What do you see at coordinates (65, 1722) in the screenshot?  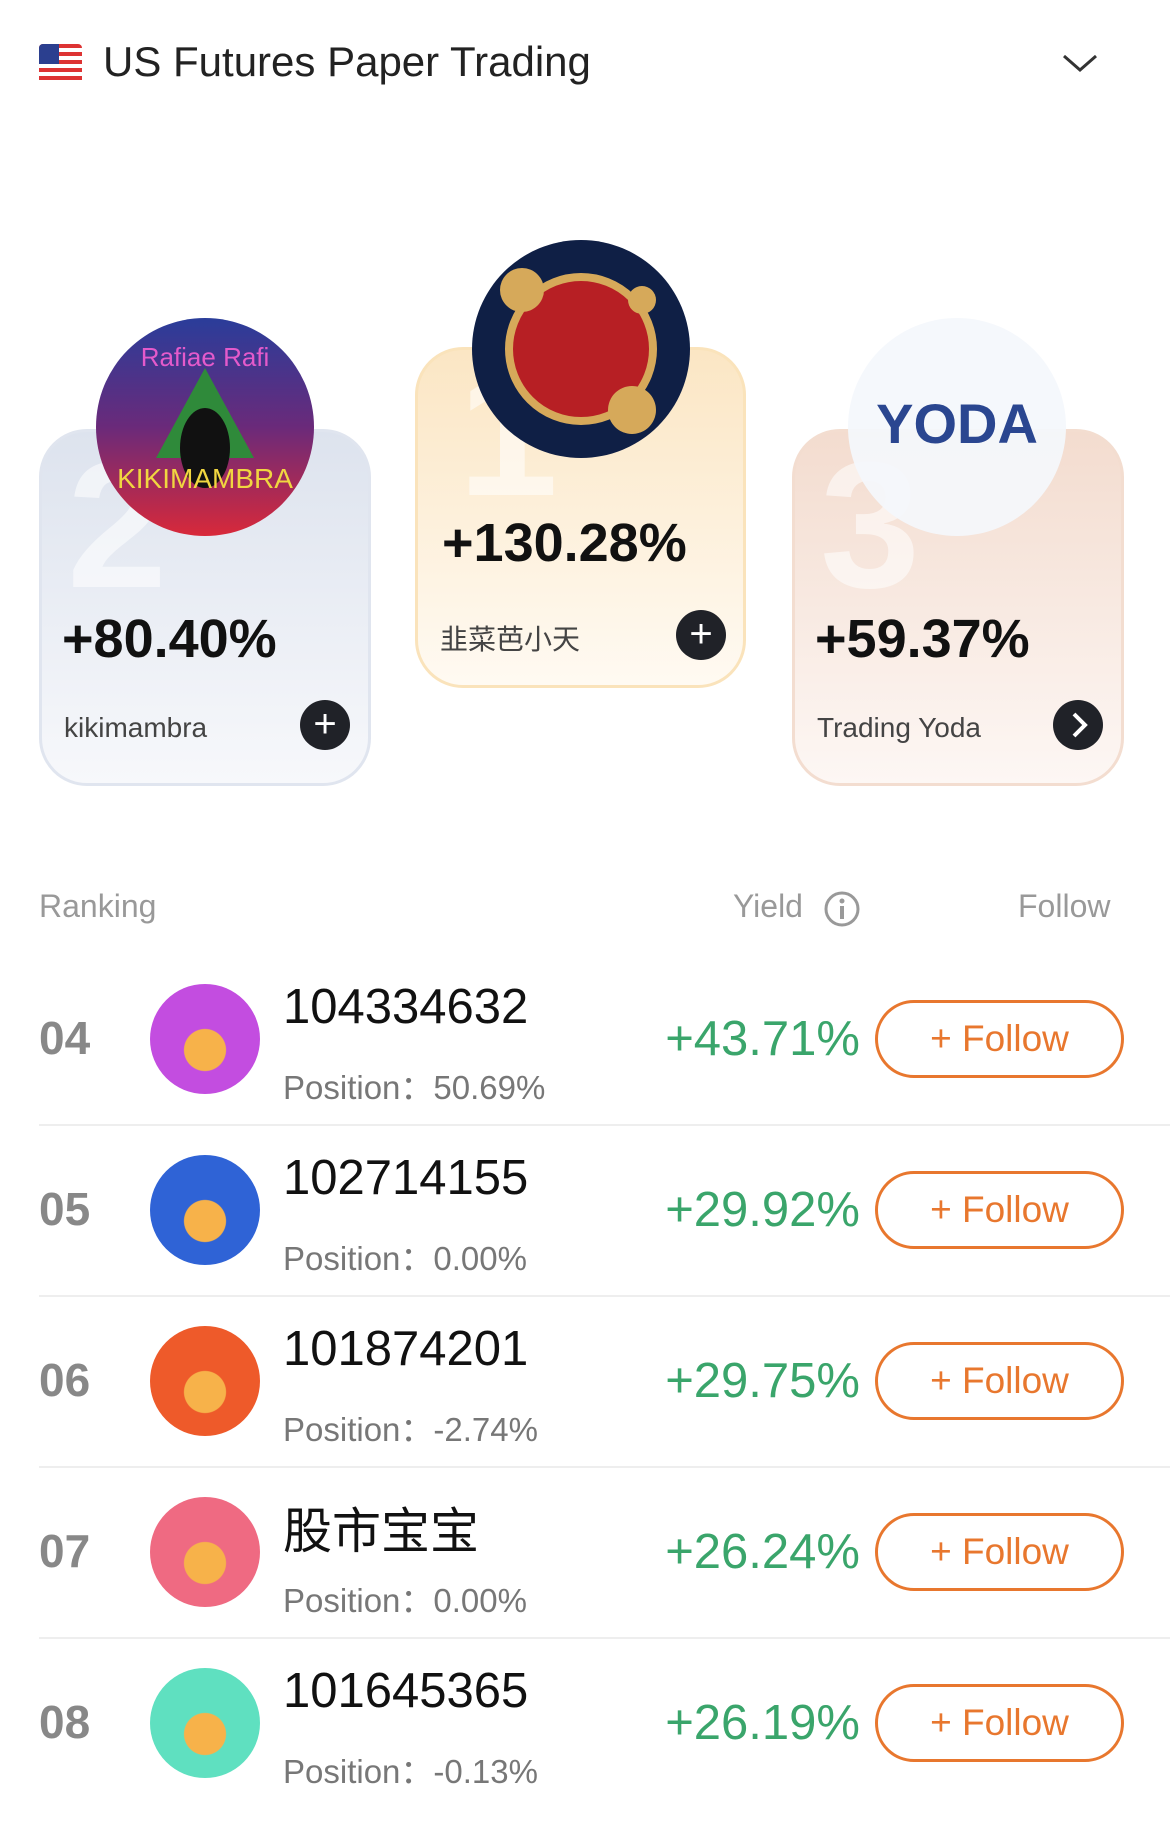 I see `rank: 08` at bounding box center [65, 1722].